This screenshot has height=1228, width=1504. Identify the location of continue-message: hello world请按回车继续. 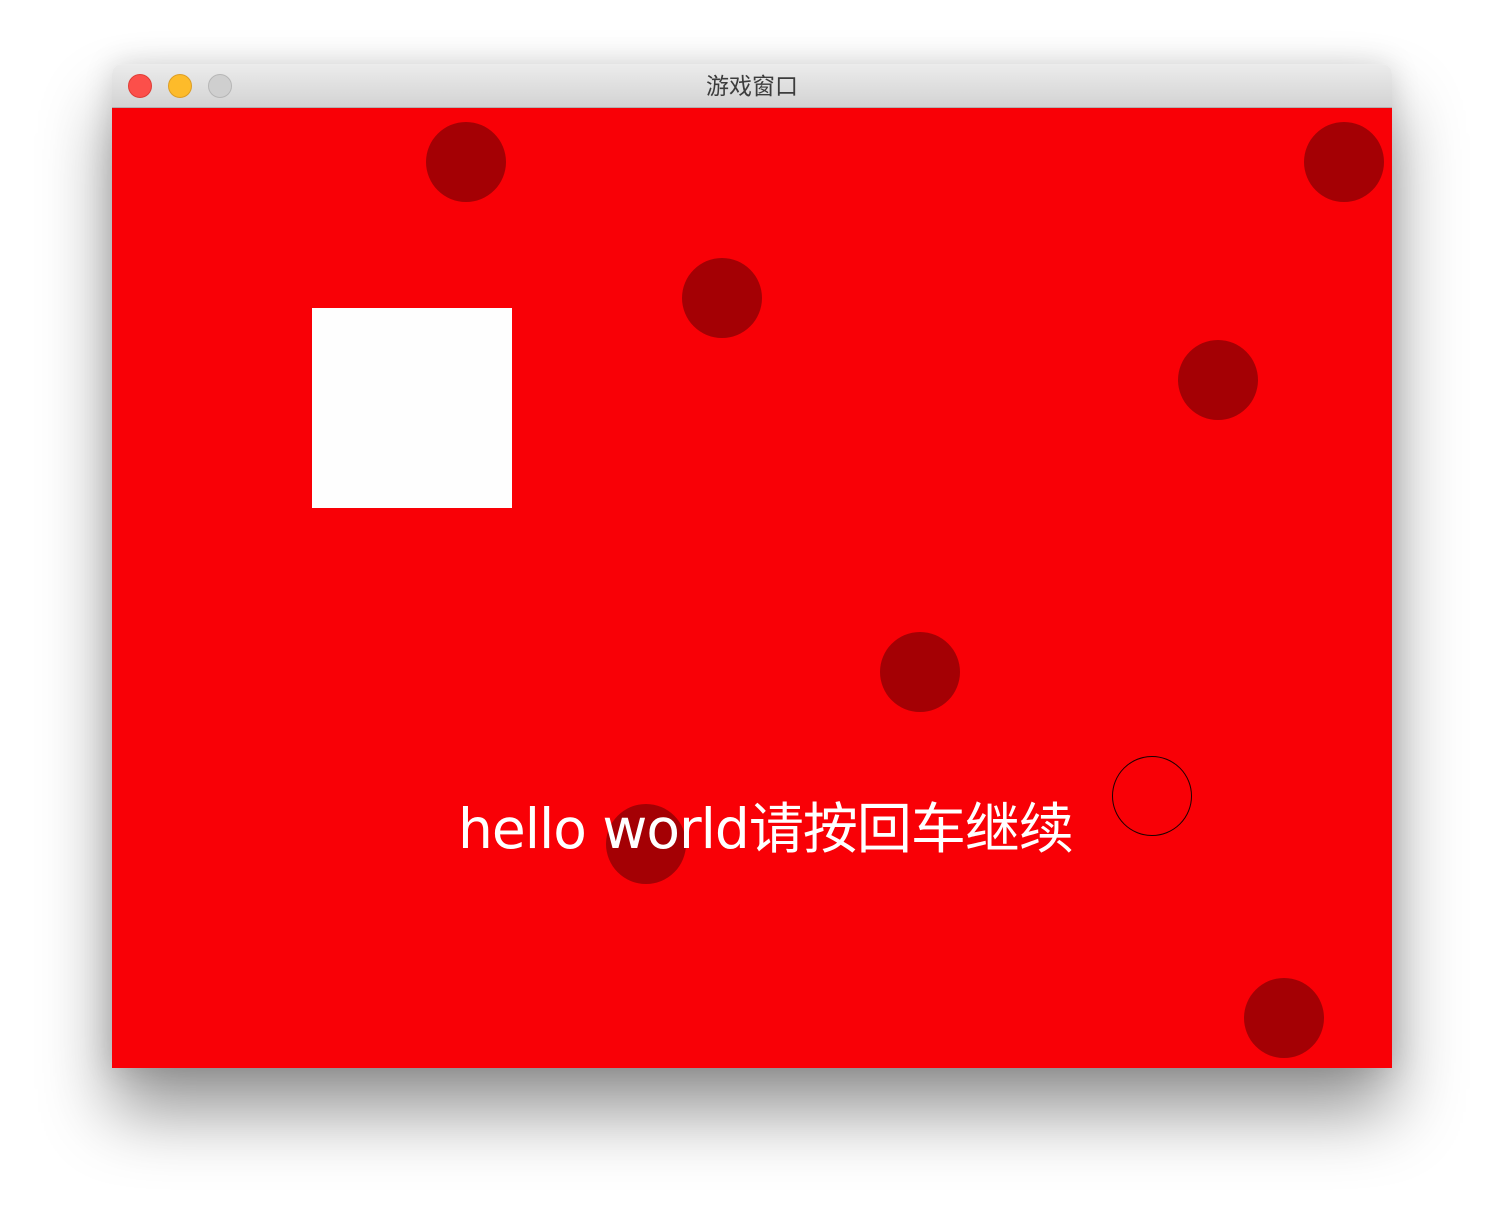
(766, 829).